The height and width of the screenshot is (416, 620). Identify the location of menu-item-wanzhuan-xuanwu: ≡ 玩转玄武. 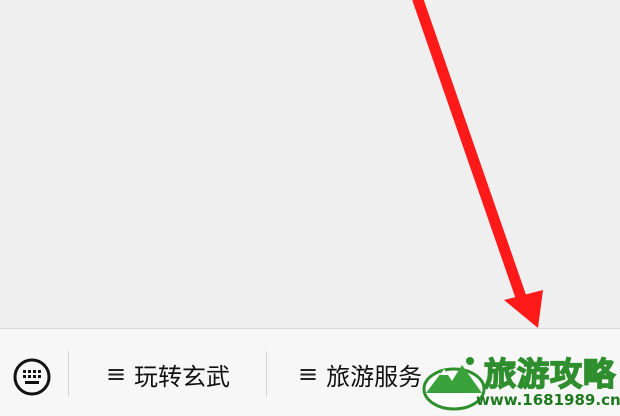
(168, 374).